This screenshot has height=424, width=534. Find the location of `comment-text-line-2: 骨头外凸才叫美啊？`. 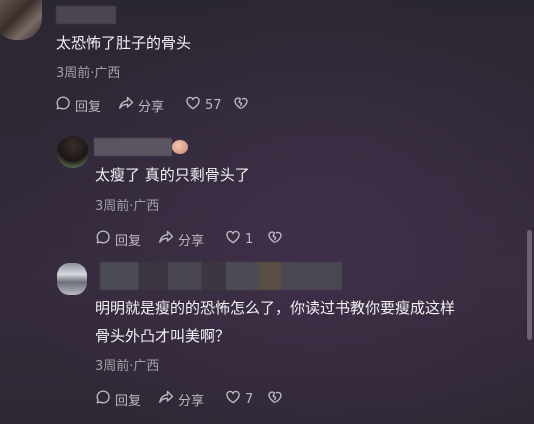

comment-text-line-2: 骨头外凸才叫美啊？ is located at coordinates (163, 336).